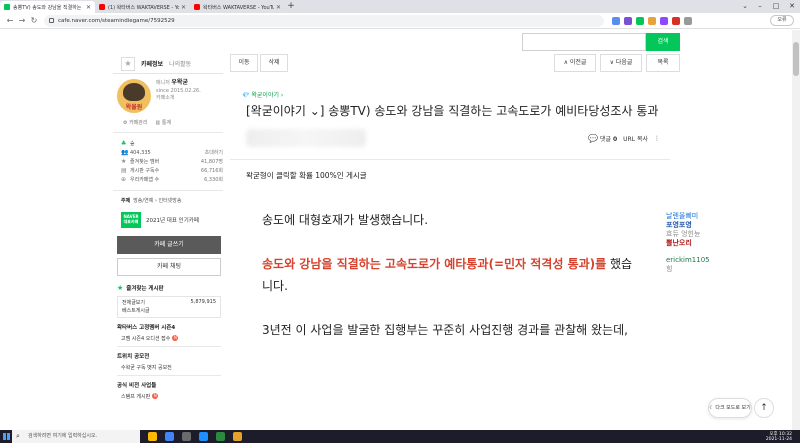  Describe the element at coordinates (688, 20) in the screenshot. I see `puzzle-icon` at that location.